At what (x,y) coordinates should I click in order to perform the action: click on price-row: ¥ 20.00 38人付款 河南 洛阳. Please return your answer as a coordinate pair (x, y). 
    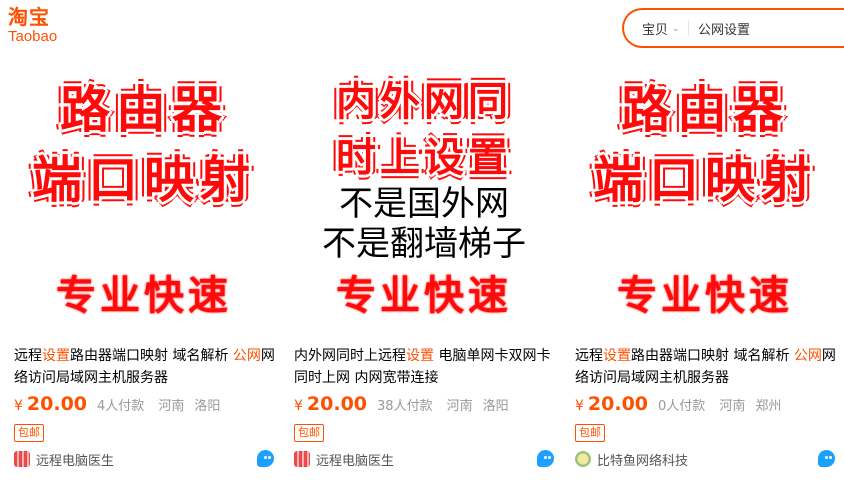
    Looking at the image, I should click on (426, 405).